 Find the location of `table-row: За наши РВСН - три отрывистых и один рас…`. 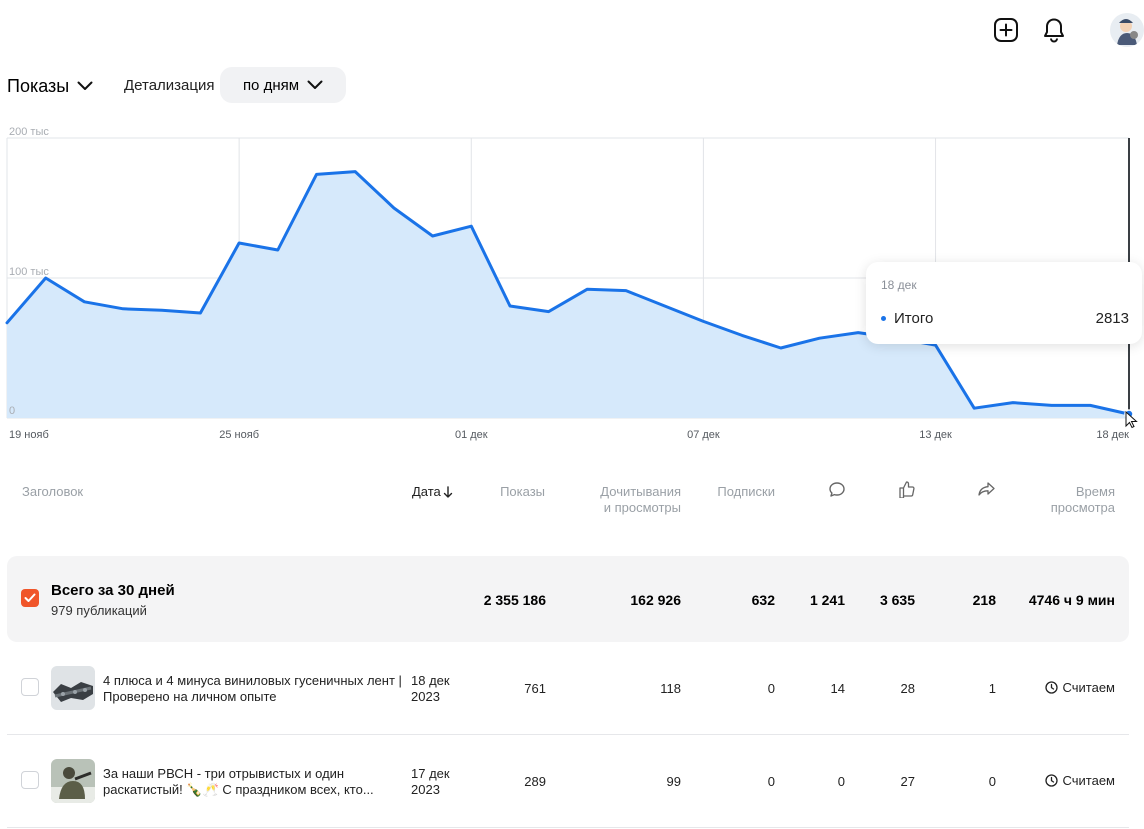

table-row: За наши РВСН - три отрывистых и один рас… is located at coordinates (568, 781).